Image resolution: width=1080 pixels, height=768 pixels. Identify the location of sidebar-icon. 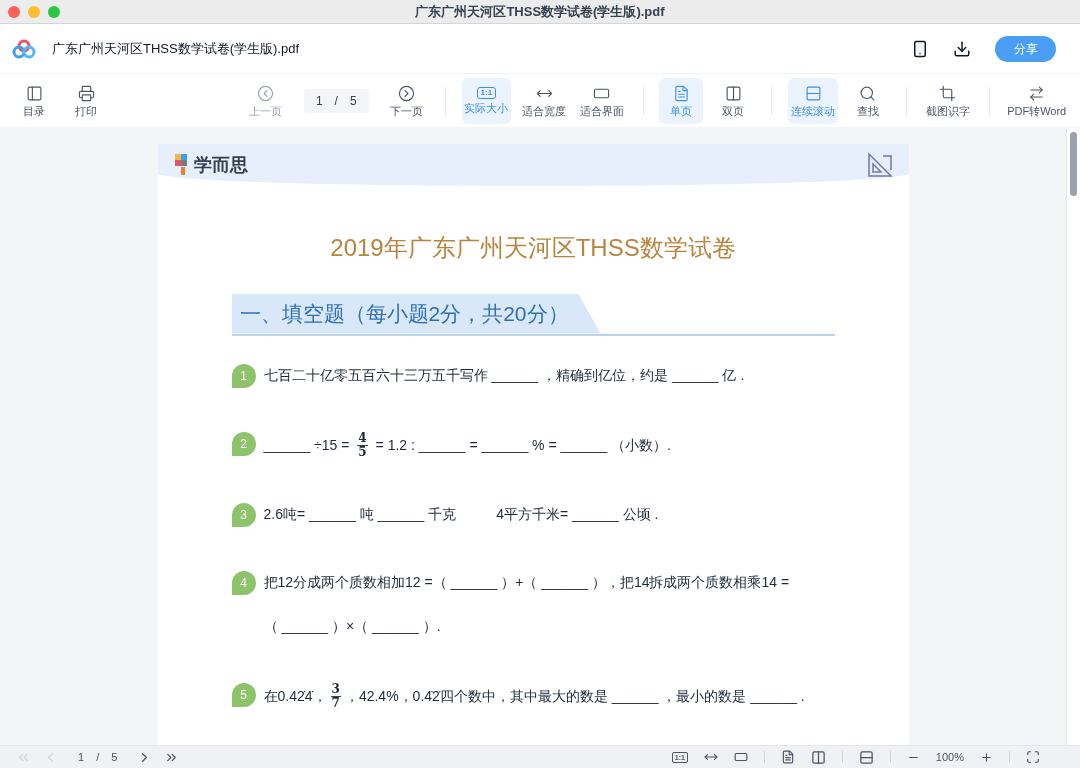
(34, 93).